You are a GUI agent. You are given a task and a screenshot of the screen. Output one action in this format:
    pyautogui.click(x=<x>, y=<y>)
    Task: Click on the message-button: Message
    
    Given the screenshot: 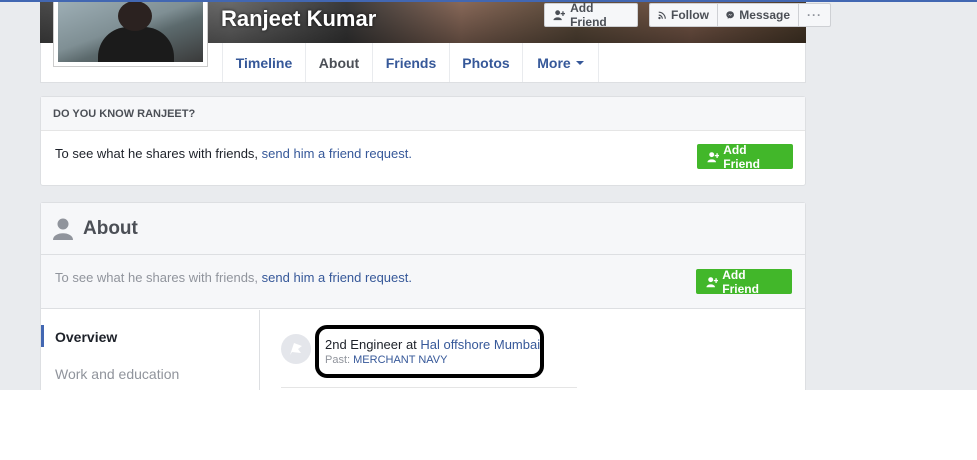 What is the action you would take?
    pyautogui.click(x=758, y=15)
    